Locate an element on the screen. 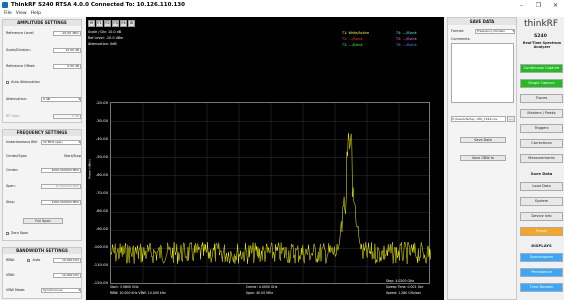 The width and height of the screenshot is (564, 300). ref-level-label: Reference Level: is located at coordinates (20, 33).